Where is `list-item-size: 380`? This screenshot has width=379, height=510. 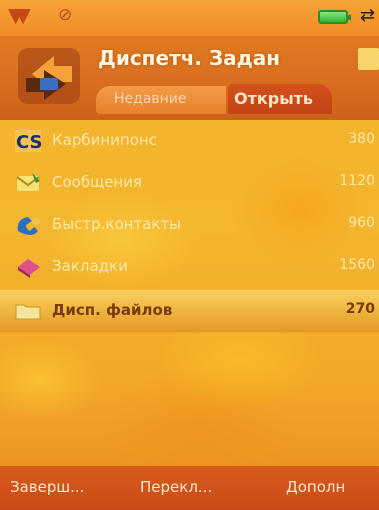
list-item-size: 380 is located at coordinates (361, 139).